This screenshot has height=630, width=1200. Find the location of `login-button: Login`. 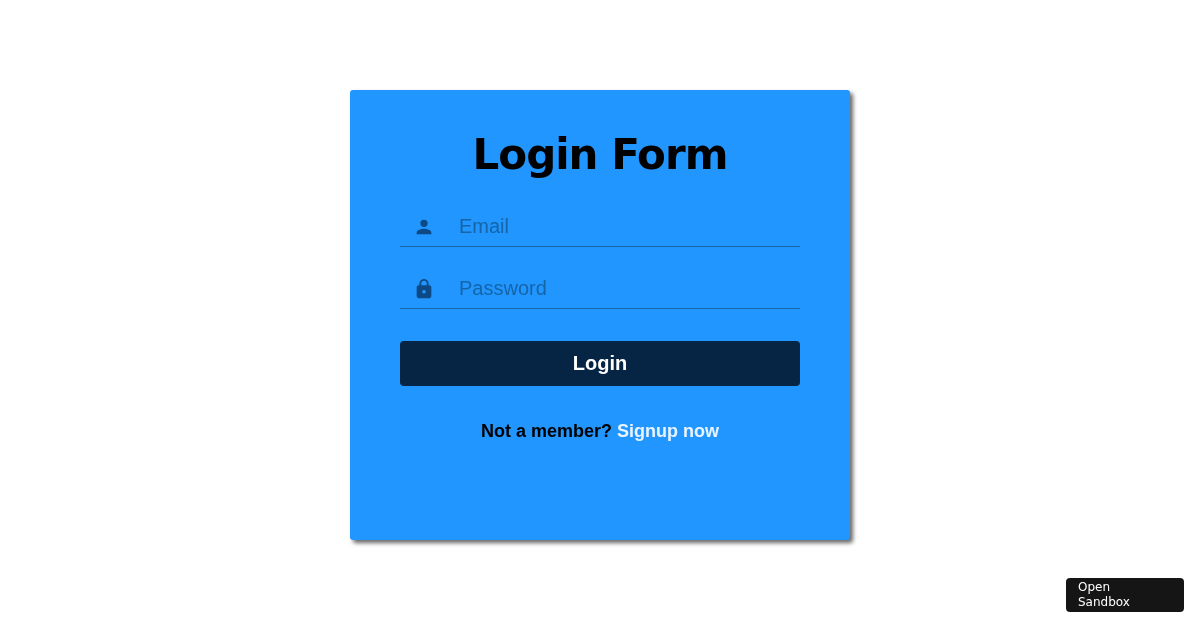

login-button: Login is located at coordinates (600, 363).